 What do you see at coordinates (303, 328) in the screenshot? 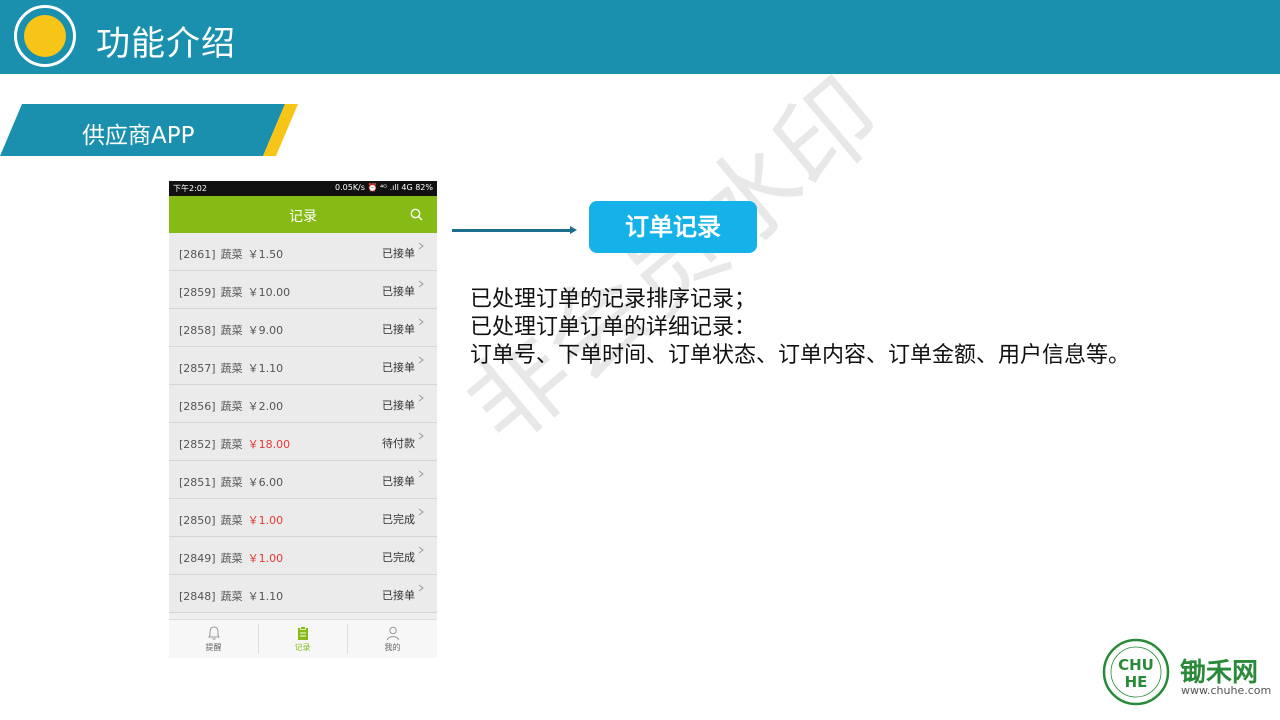
I see `order-row: [2858] 蔬菜 ￥9.00 已接单` at bounding box center [303, 328].